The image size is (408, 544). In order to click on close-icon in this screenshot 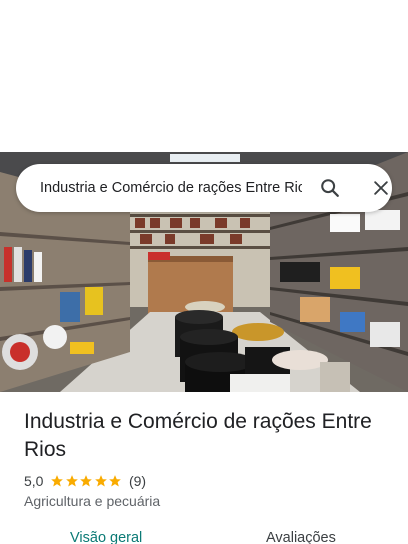, I will do `click(381, 188)`.